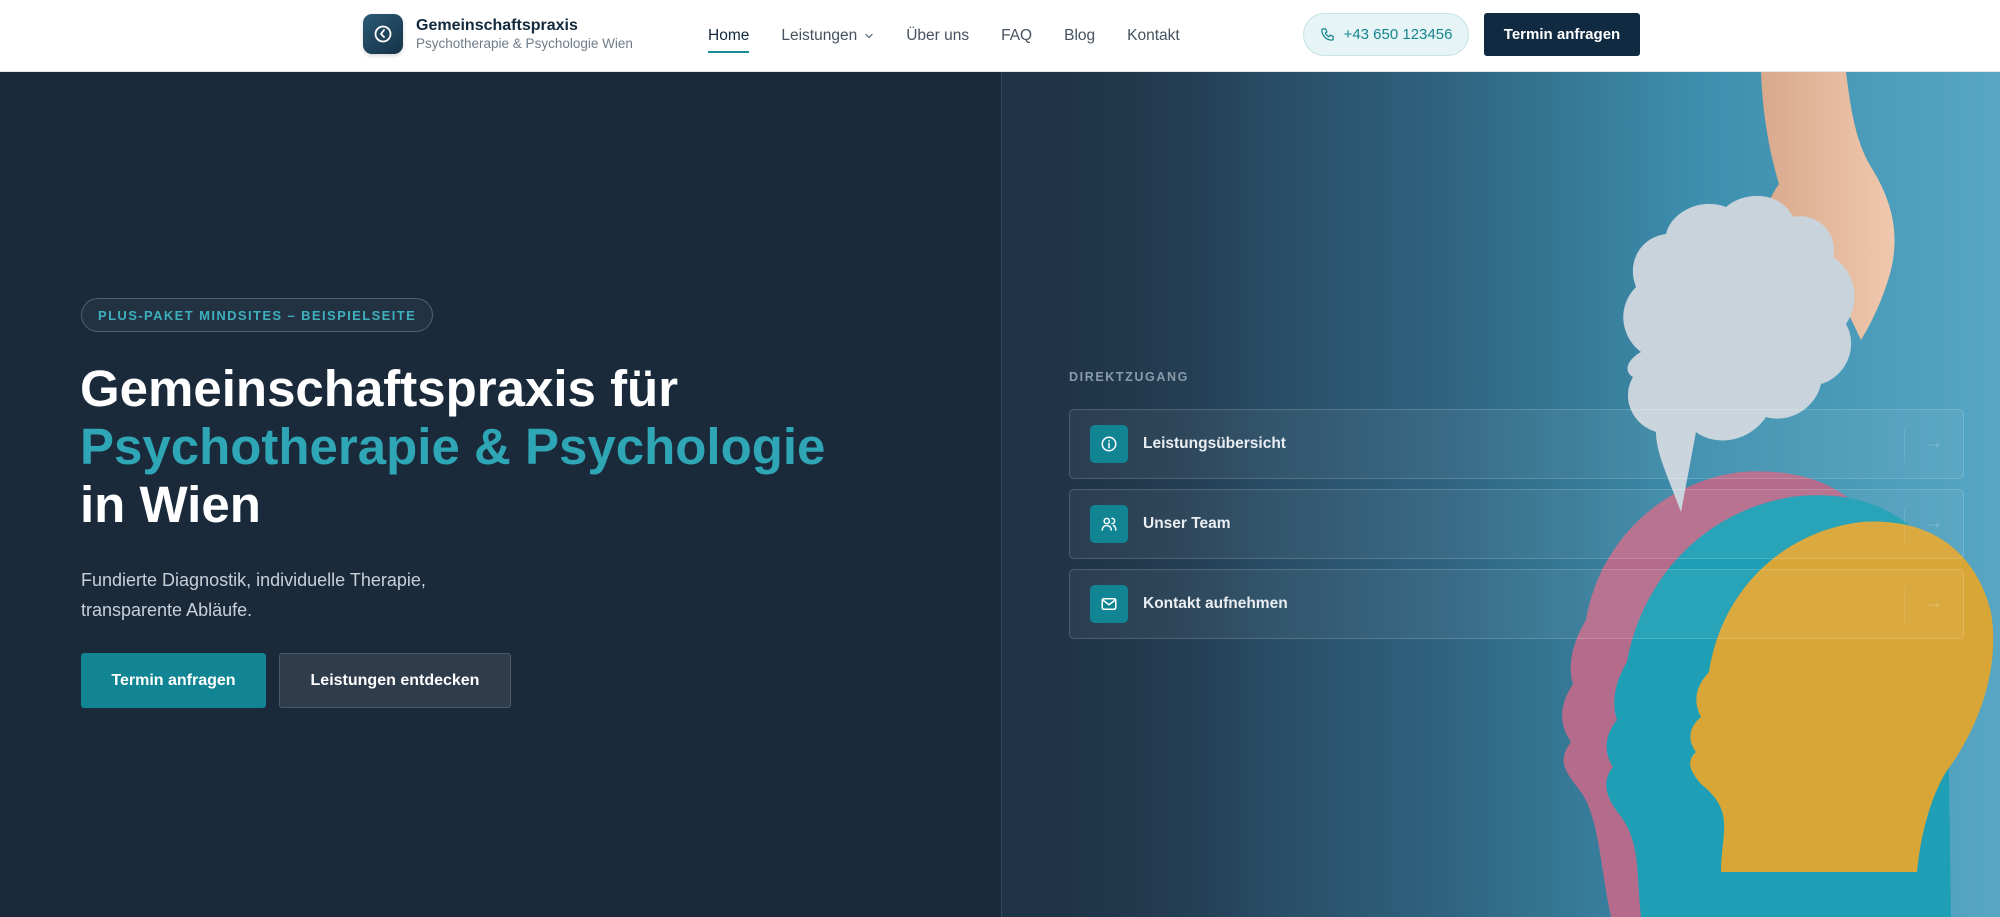 The image size is (2000, 917). What do you see at coordinates (497, 25) in the screenshot?
I see `brand-title: Gemeinschaftspraxis` at bounding box center [497, 25].